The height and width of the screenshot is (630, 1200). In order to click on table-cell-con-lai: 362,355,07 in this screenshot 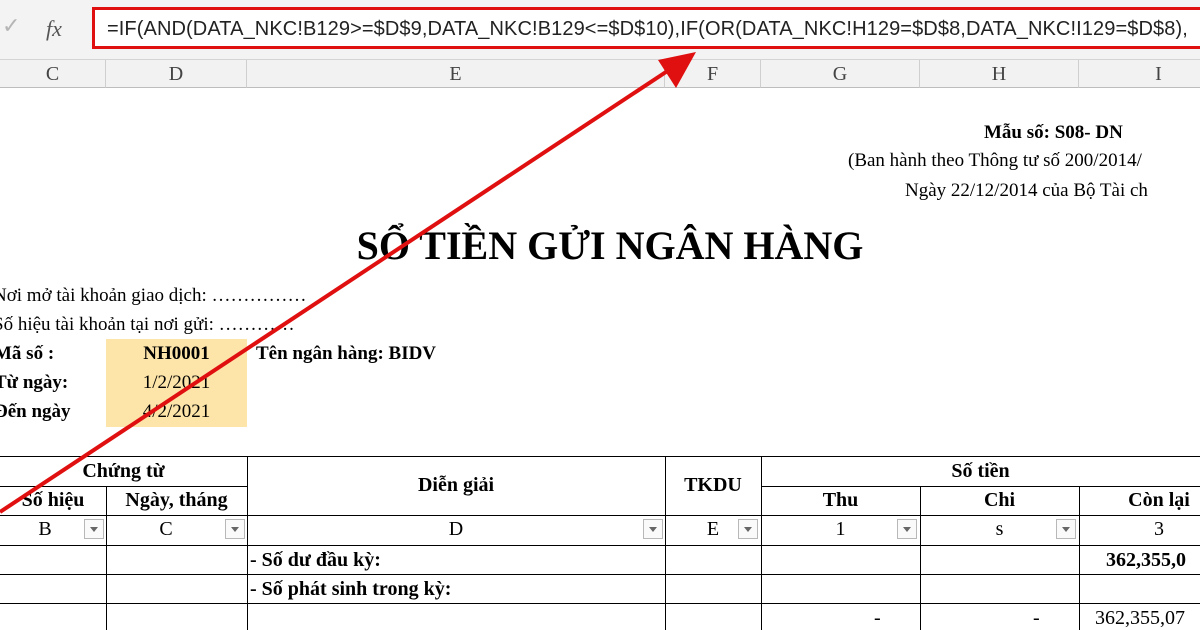, I will do `click(1140, 618)`.